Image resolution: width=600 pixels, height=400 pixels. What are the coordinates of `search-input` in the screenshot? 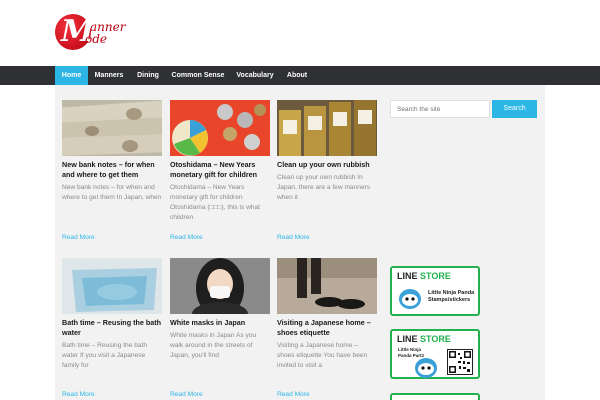 It's located at (440, 109).